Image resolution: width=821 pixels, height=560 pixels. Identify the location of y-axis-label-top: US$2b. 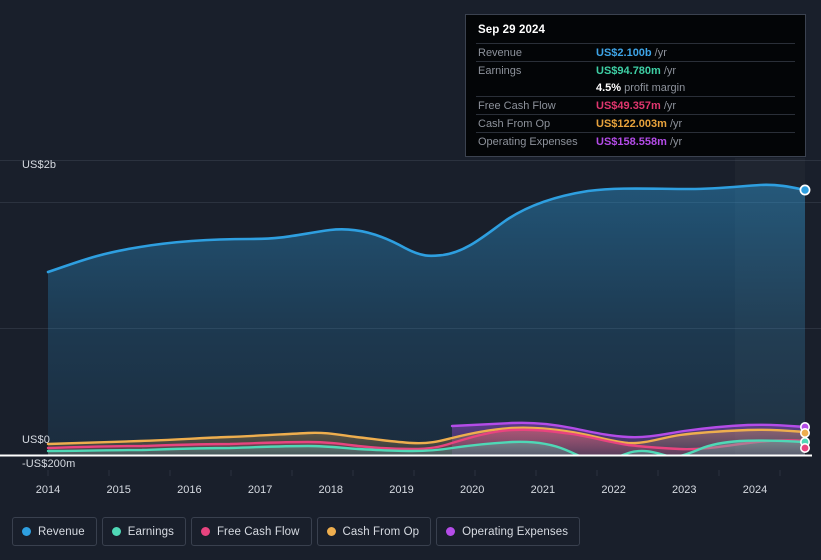
(39, 165).